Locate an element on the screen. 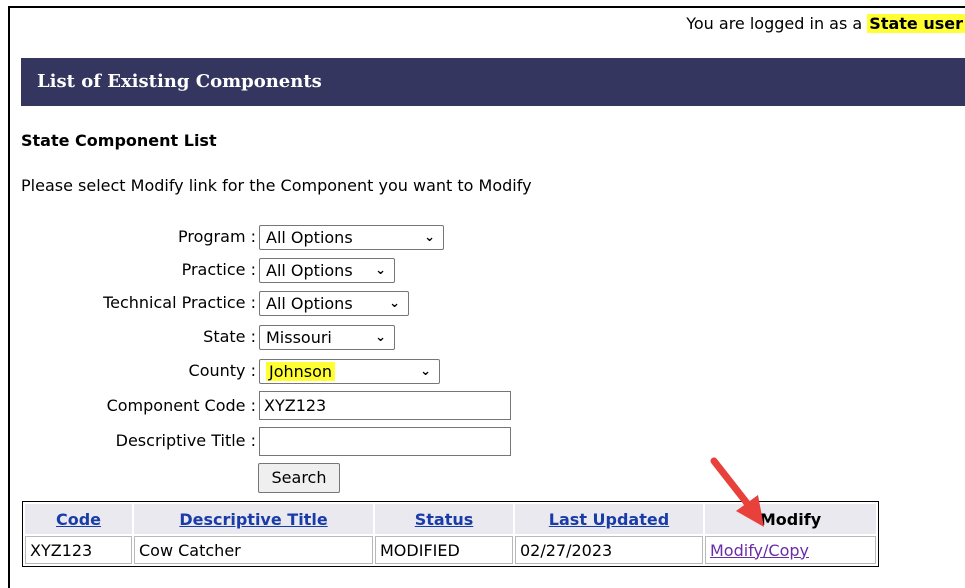 This screenshot has height=588, width=965. col-header-title: Descriptive Title is located at coordinates (253, 519).